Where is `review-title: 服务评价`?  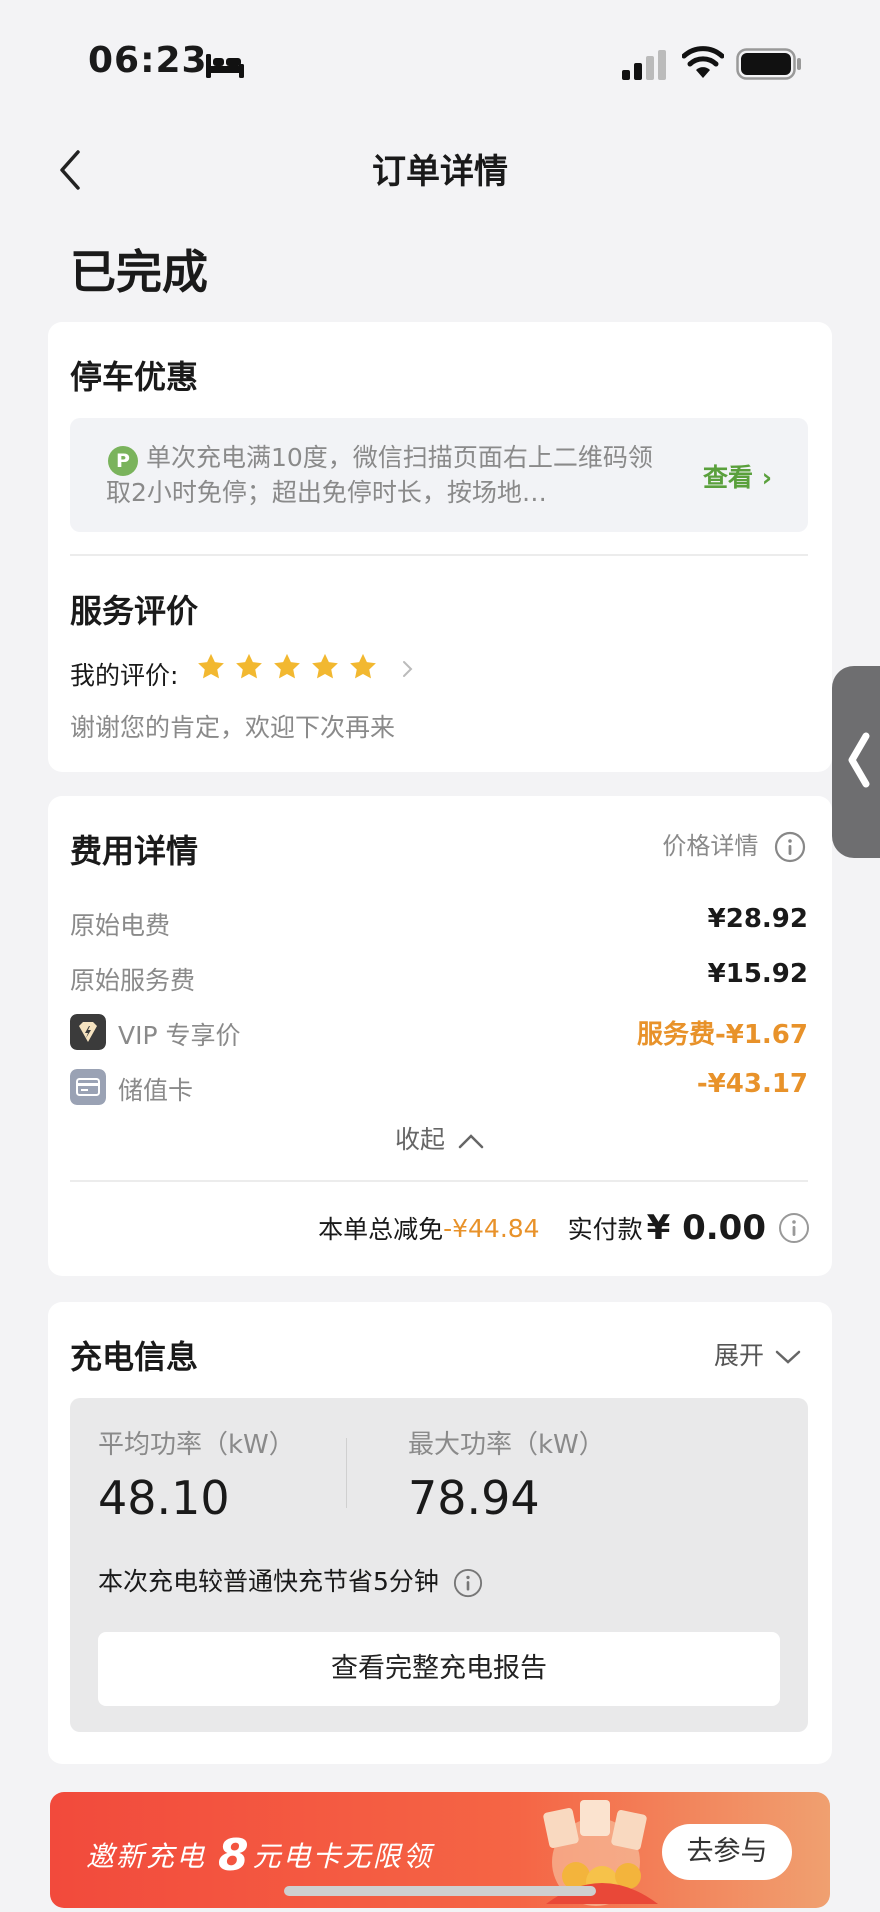
review-title: 服务评价 is located at coordinates (134, 611).